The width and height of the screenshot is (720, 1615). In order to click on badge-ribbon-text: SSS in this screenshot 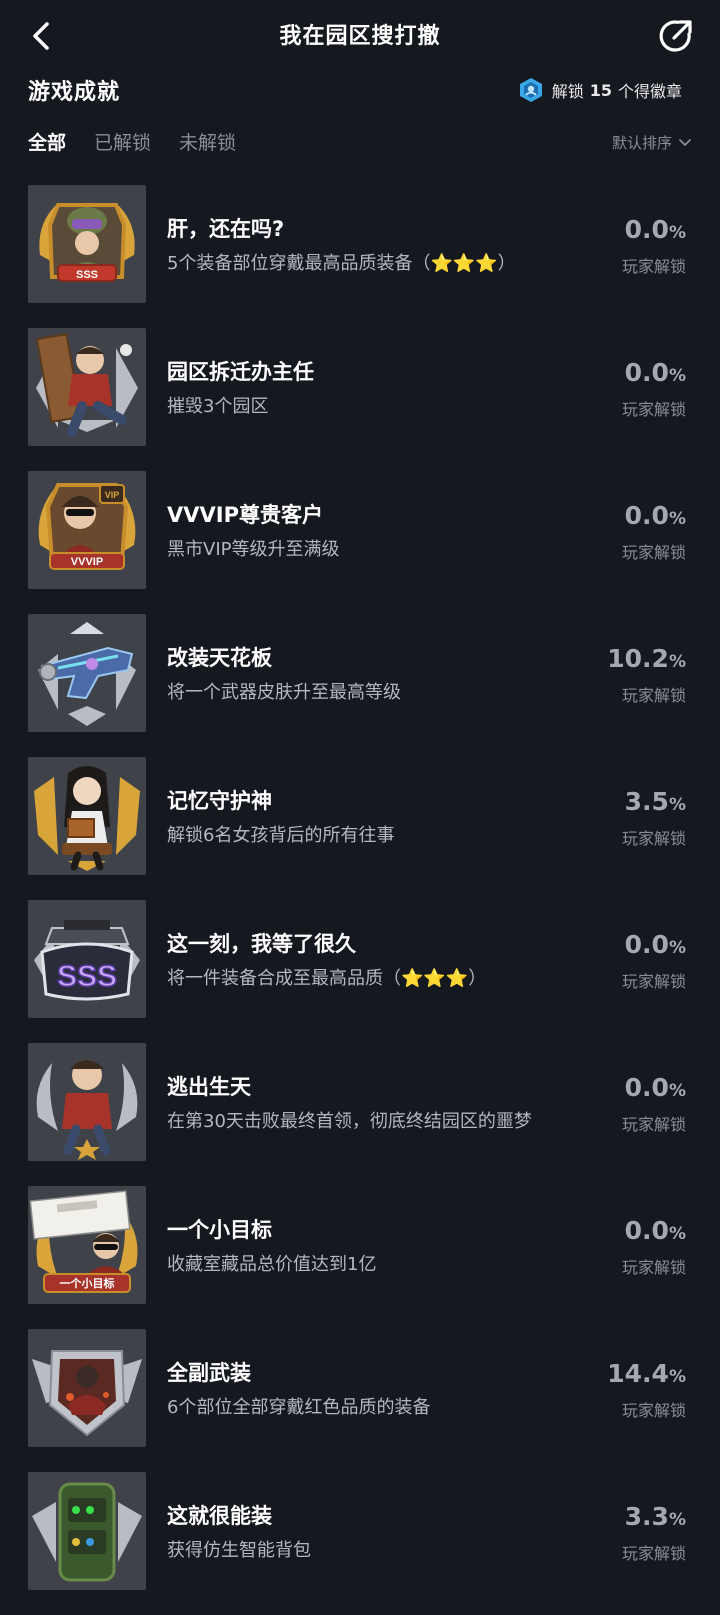, I will do `click(87, 275)`.